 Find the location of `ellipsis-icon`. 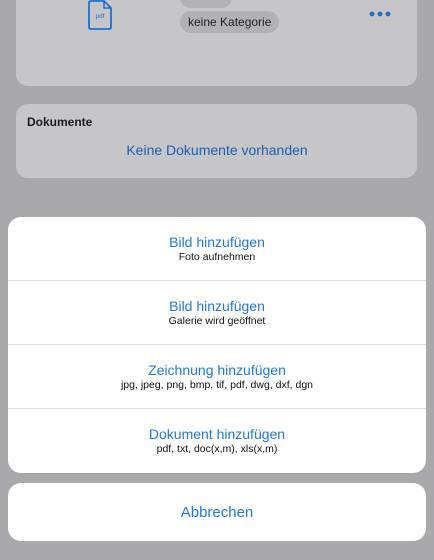

ellipsis-icon is located at coordinates (380, 14).